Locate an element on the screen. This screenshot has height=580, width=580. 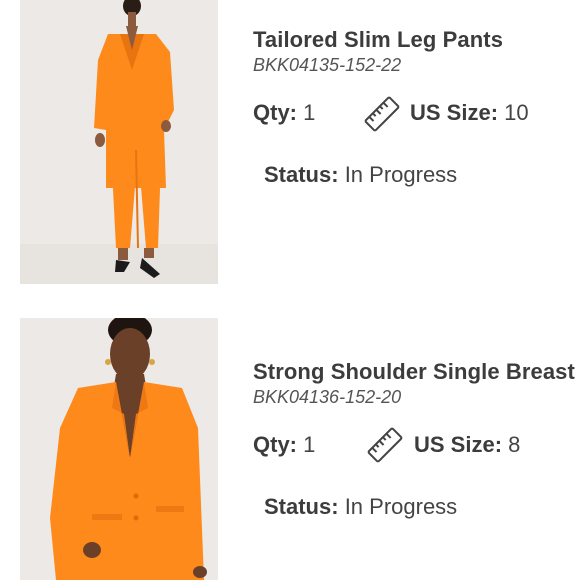
product-sku: BKK04136-152-20 is located at coordinates (327, 397).